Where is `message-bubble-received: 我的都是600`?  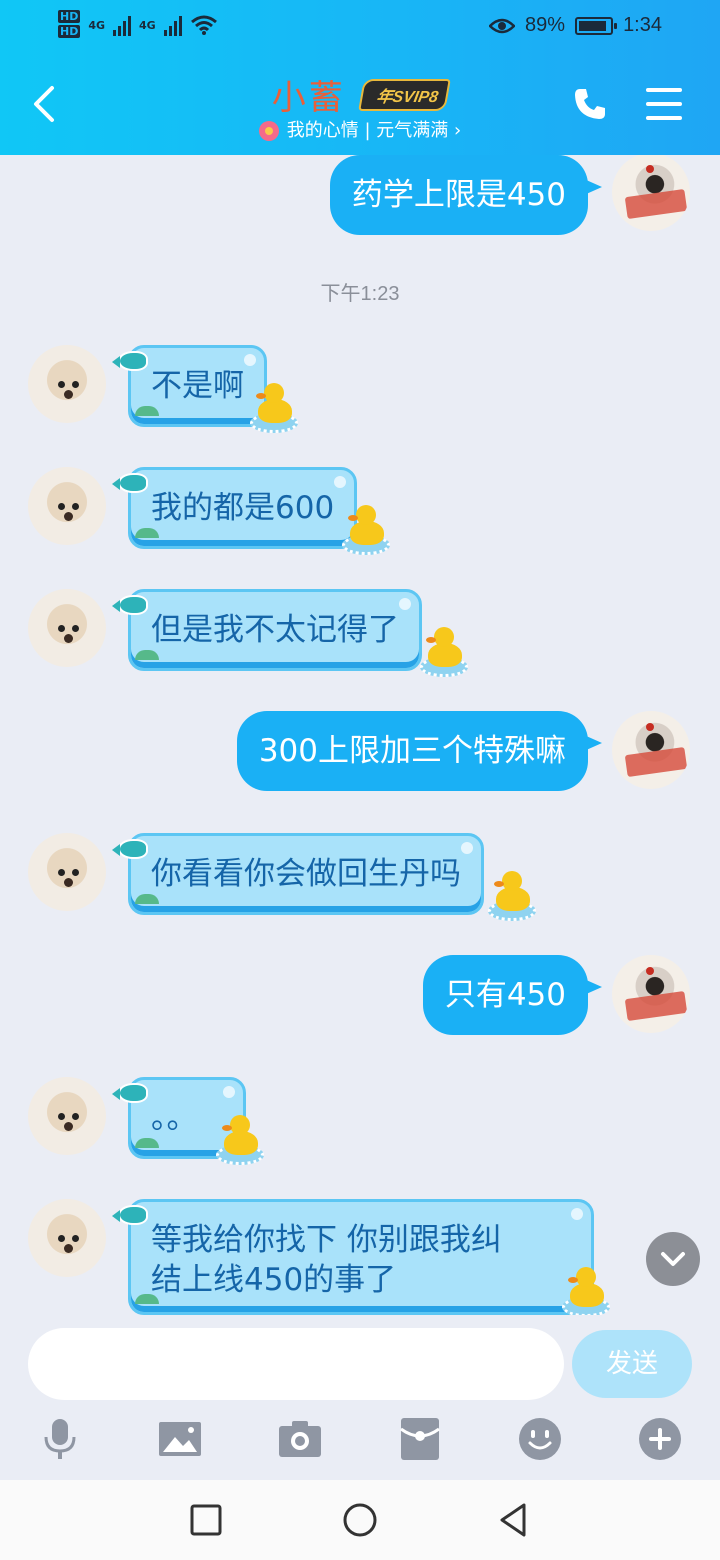
message-bubble-received: 我的都是600 is located at coordinates (243, 508).